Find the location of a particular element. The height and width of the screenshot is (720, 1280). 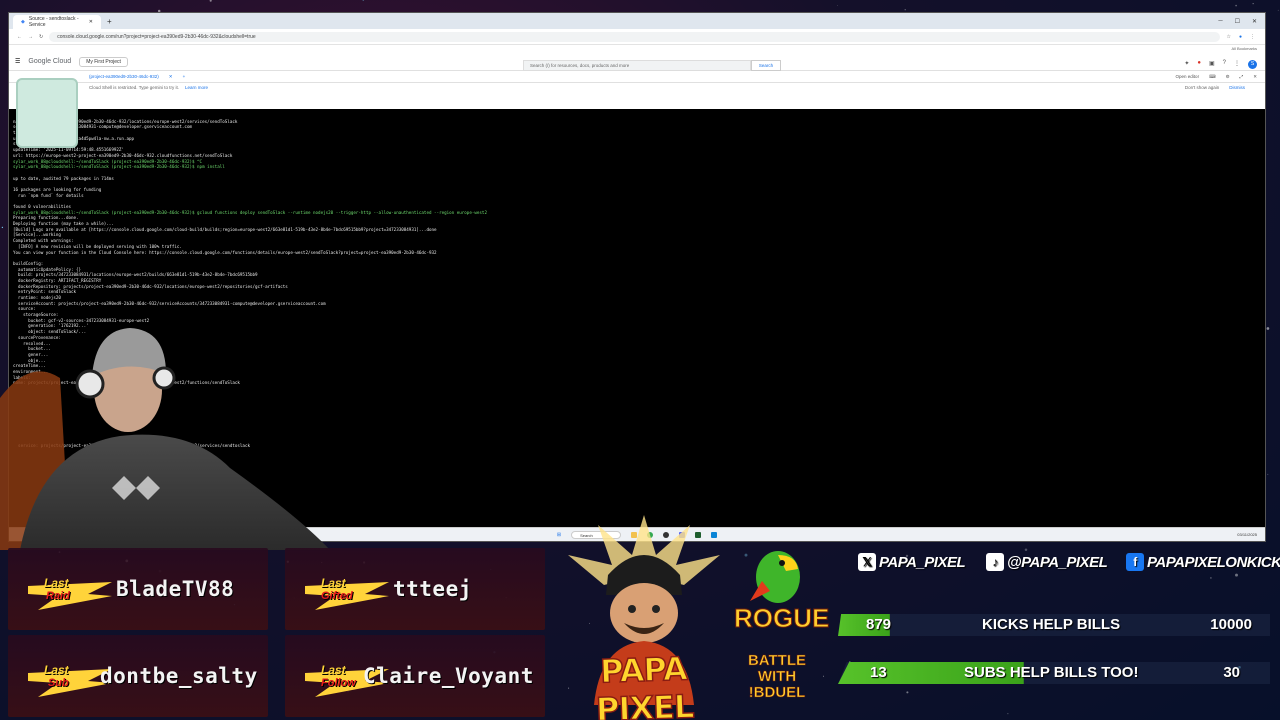

subs-label: SUBS HELP BILLS TOO! is located at coordinates (1051, 672).